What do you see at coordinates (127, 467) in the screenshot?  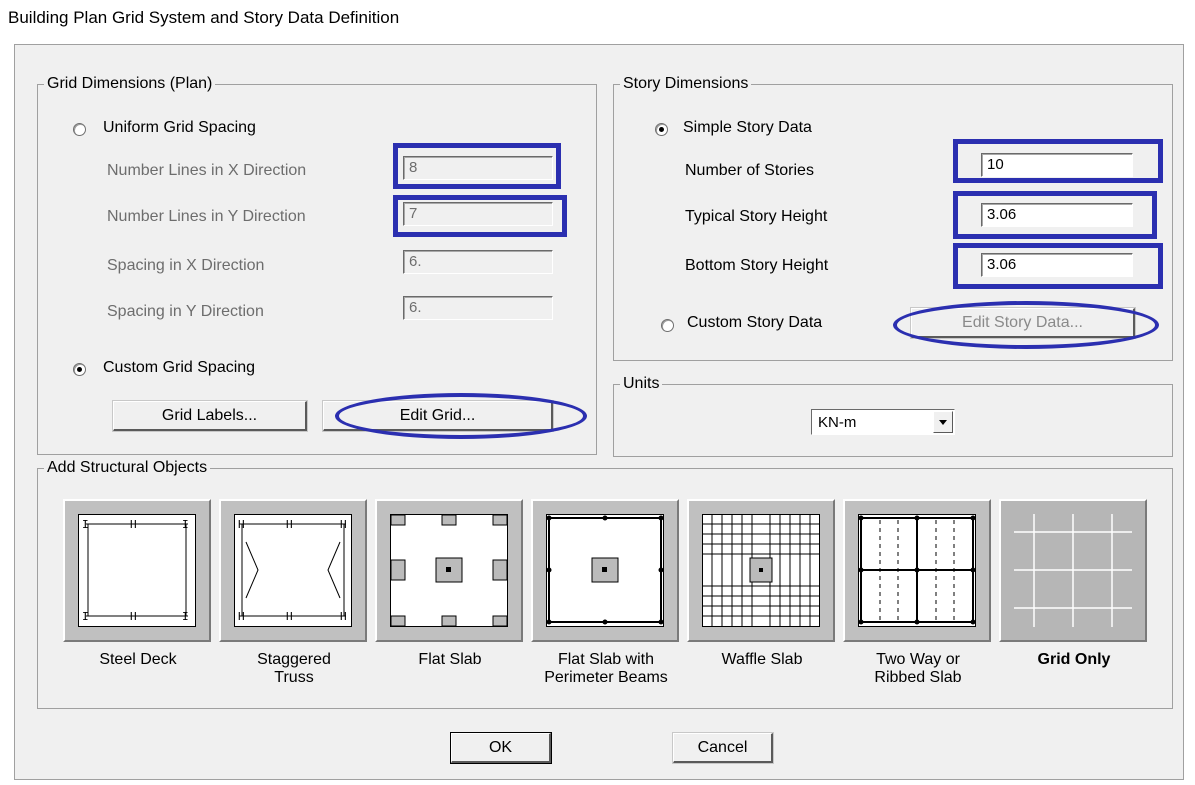 I see `structural-objects-legend: Add Structural Objects` at bounding box center [127, 467].